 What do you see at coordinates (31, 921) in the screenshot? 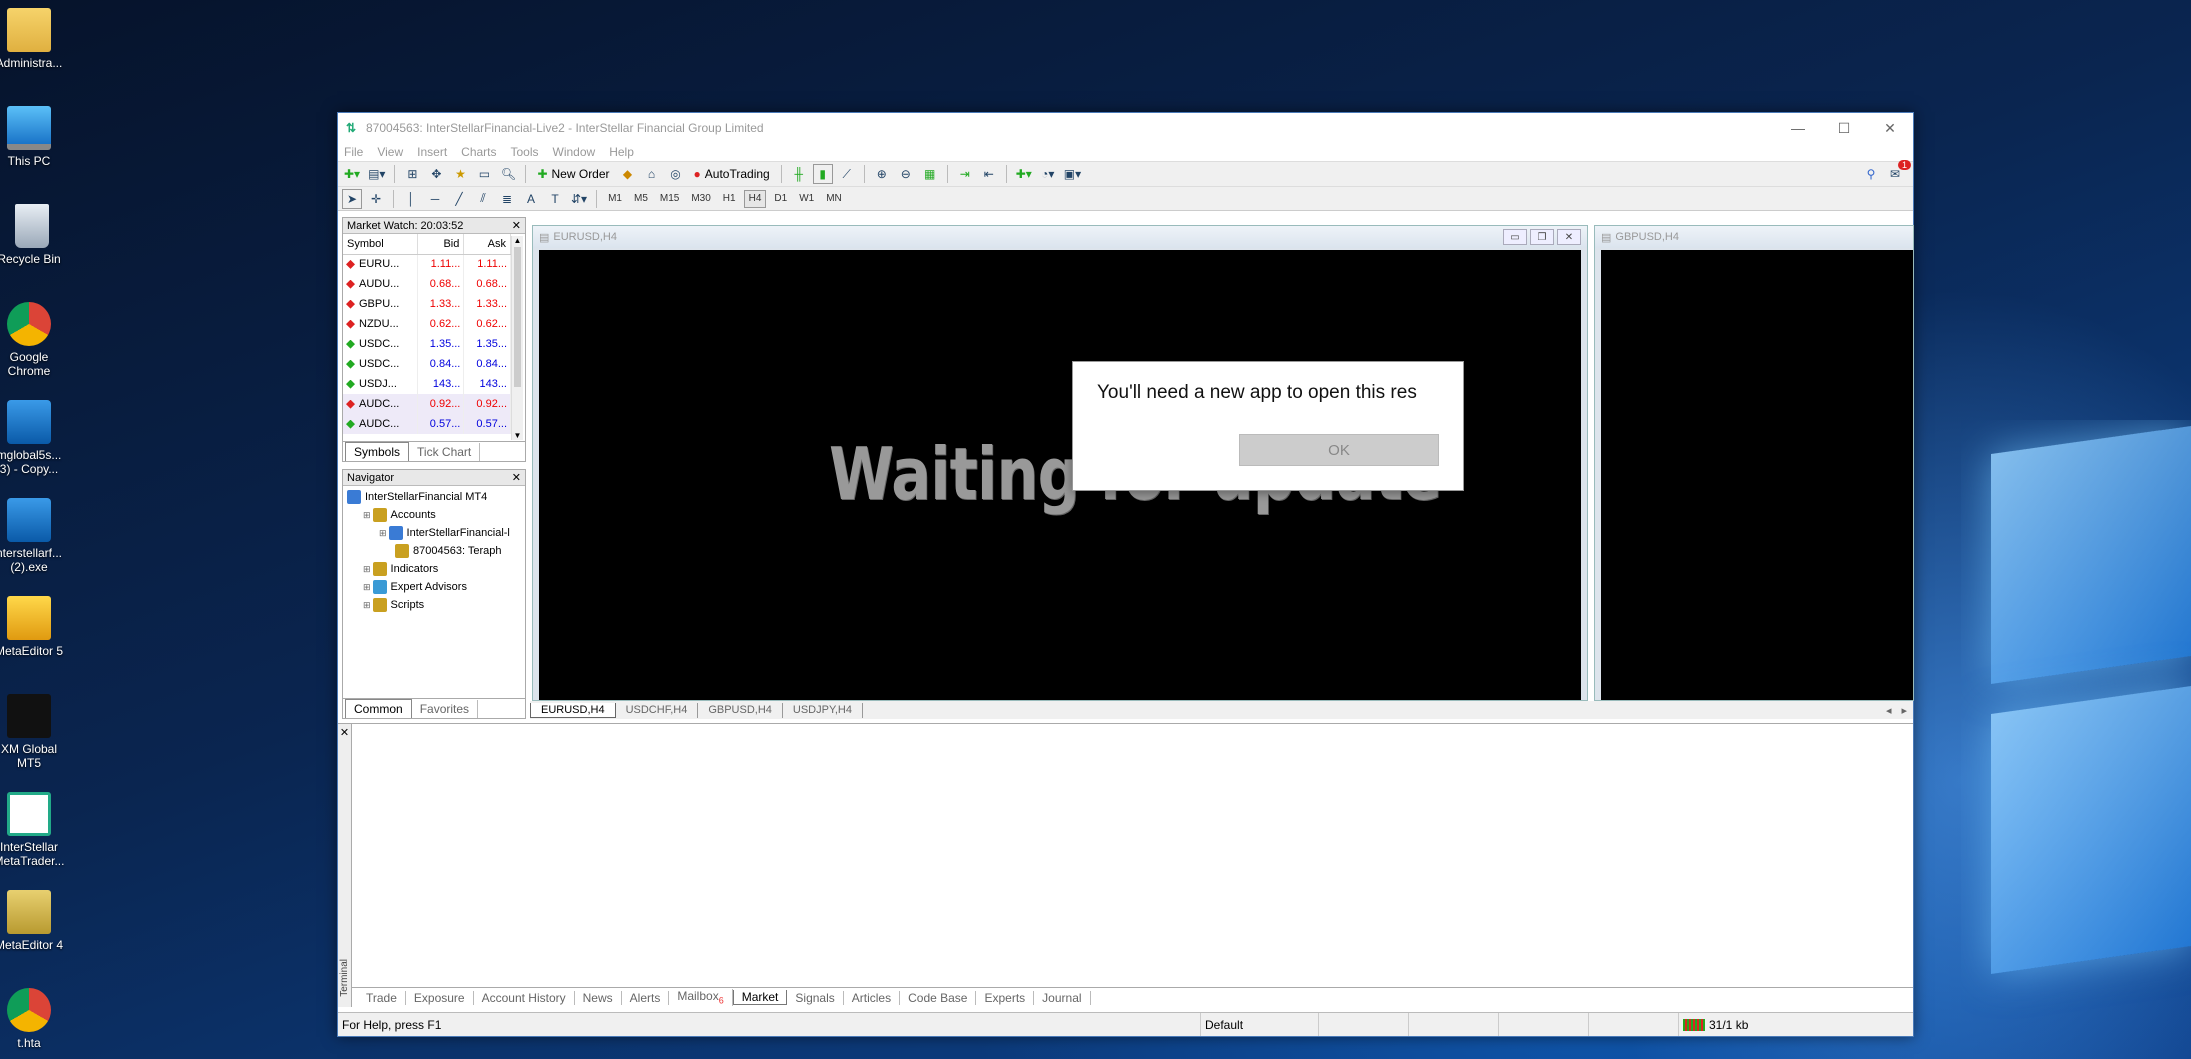
I see `desktop-shortcut: MetaEditor 4` at bounding box center [31, 921].